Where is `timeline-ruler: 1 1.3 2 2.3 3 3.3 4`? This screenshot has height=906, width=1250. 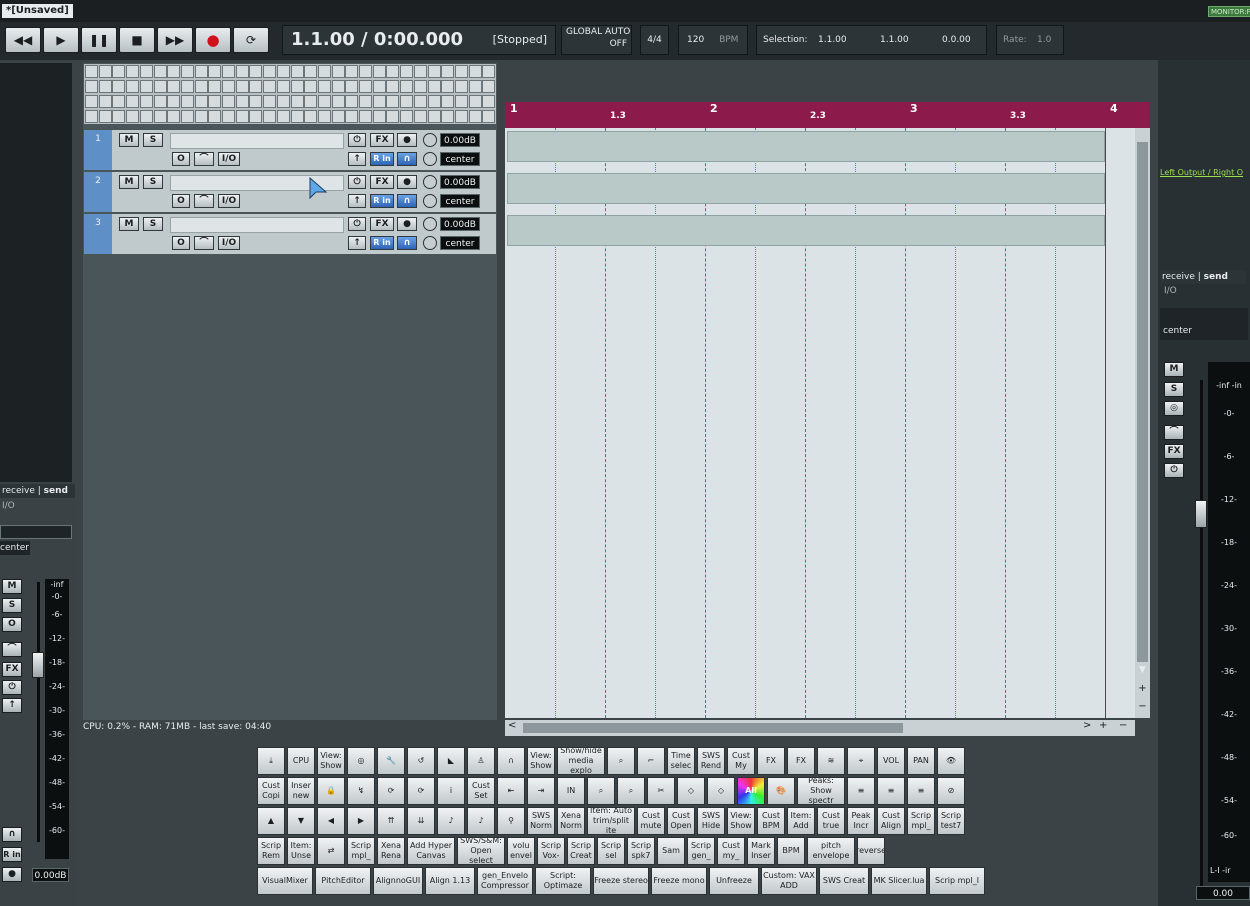 timeline-ruler: 1 1.3 2 2.3 3 3.3 4 is located at coordinates (827, 115).